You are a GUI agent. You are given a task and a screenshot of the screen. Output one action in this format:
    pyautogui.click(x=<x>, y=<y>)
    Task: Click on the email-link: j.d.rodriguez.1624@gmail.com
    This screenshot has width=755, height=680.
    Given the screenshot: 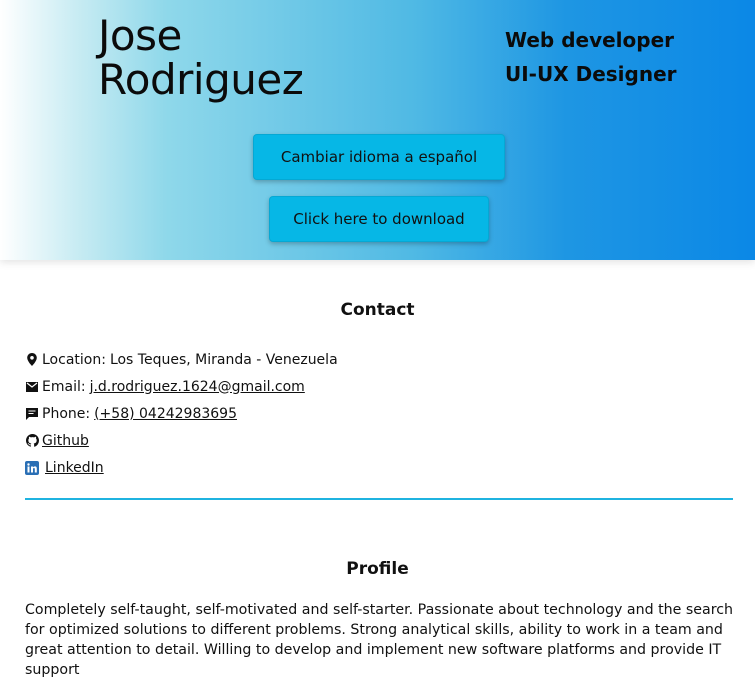 What is the action you would take?
    pyautogui.click(x=197, y=387)
    